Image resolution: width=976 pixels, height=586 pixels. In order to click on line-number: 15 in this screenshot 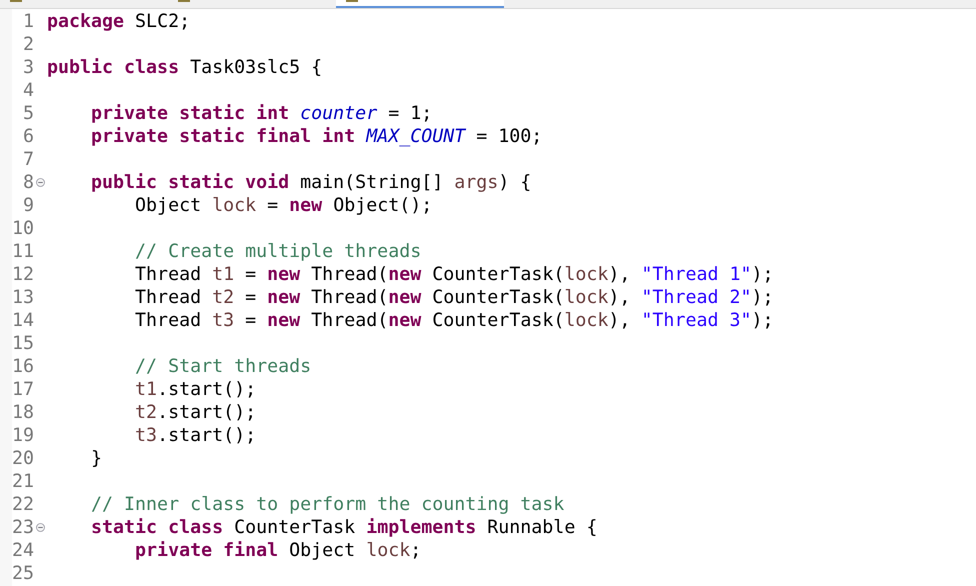, I will do `click(23, 343)`.